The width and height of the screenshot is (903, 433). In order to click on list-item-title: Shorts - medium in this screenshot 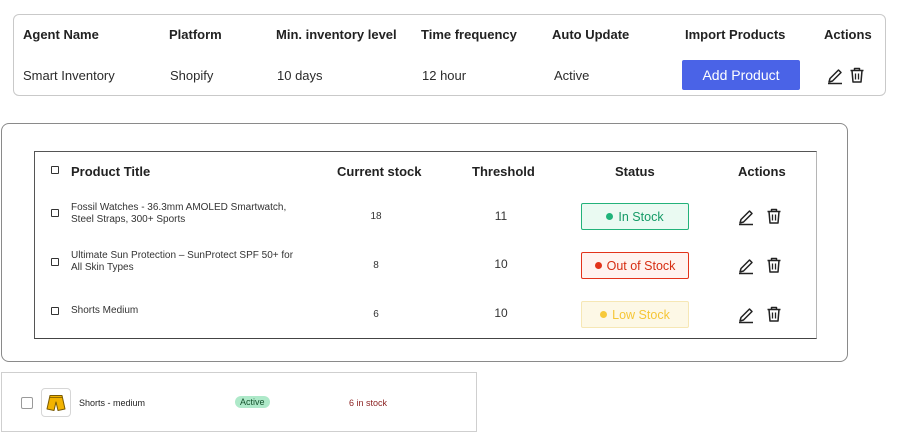, I will do `click(112, 403)`.